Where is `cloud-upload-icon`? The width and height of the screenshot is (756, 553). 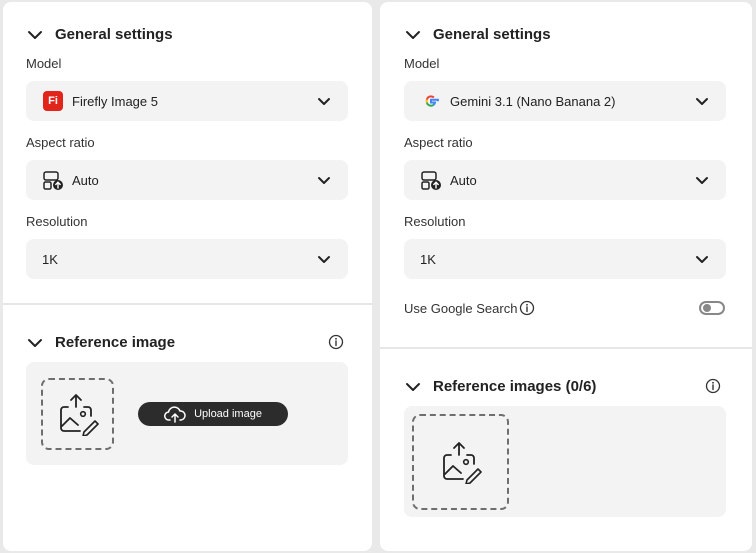
cloud-upload-icon is located at coordinates (175, 414).